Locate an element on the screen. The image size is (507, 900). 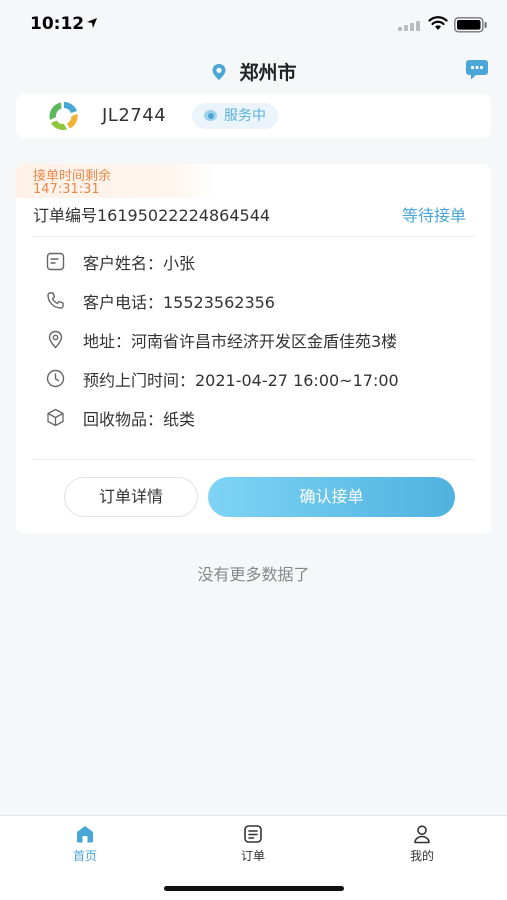
appointment-time-row: 预约上门时间：2021-04-27 16:00~17:00 is located at coordinates (261, 378).